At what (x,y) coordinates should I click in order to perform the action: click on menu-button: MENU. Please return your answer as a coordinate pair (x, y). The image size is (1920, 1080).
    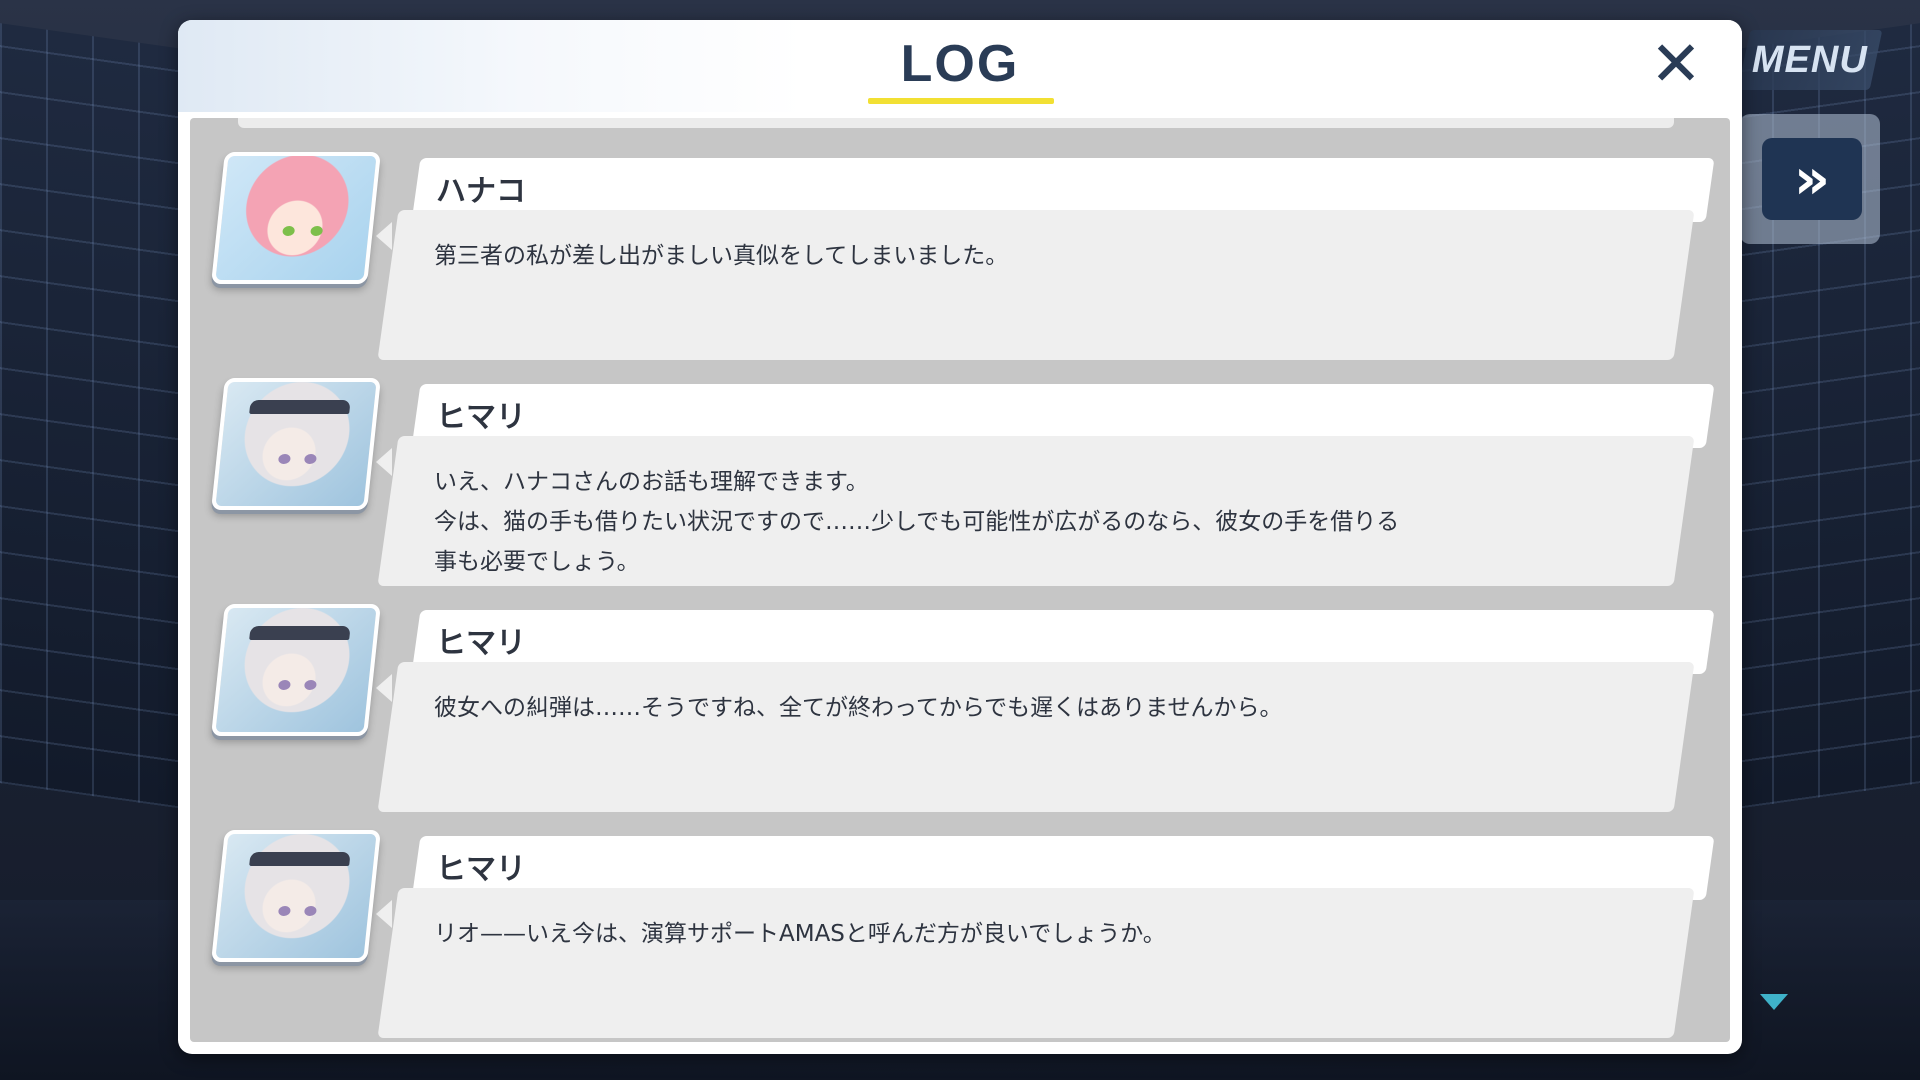
    Looking at the image, I should click on (1810, 60).